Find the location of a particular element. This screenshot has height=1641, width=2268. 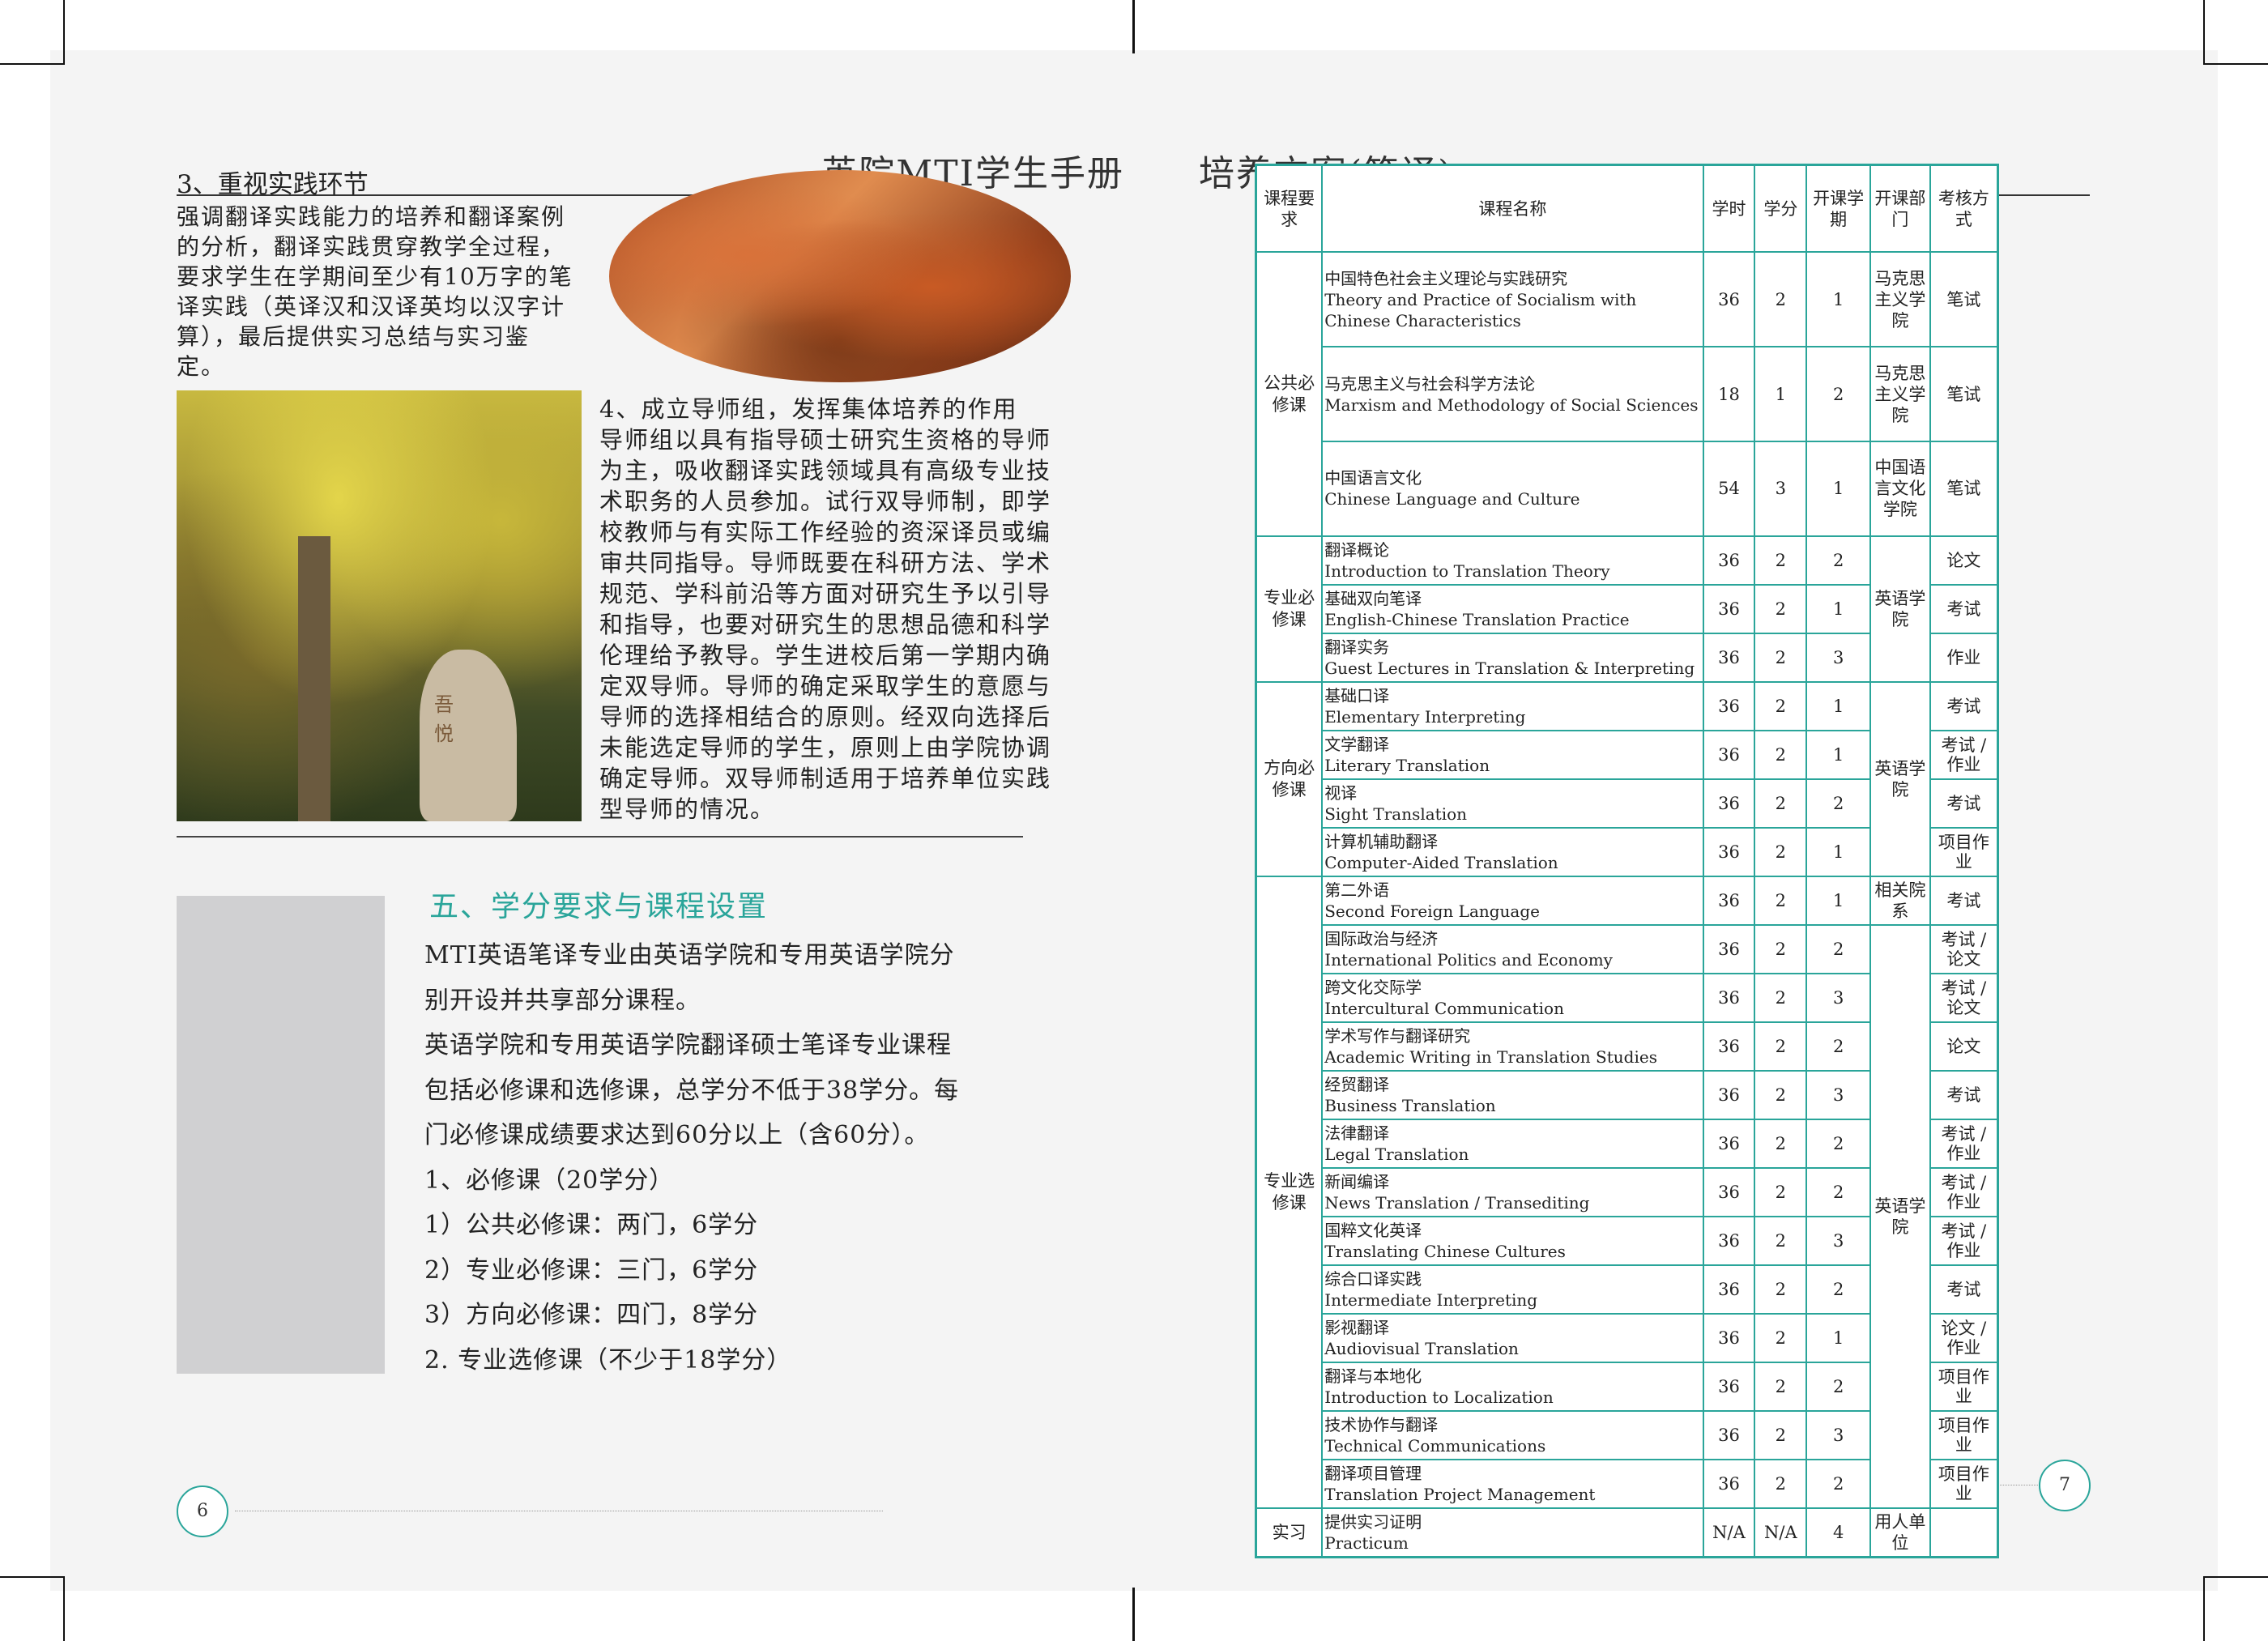

course-name-cell: 技术协作与翻译 Technical Communications is located at coordinates (1512, 1435).